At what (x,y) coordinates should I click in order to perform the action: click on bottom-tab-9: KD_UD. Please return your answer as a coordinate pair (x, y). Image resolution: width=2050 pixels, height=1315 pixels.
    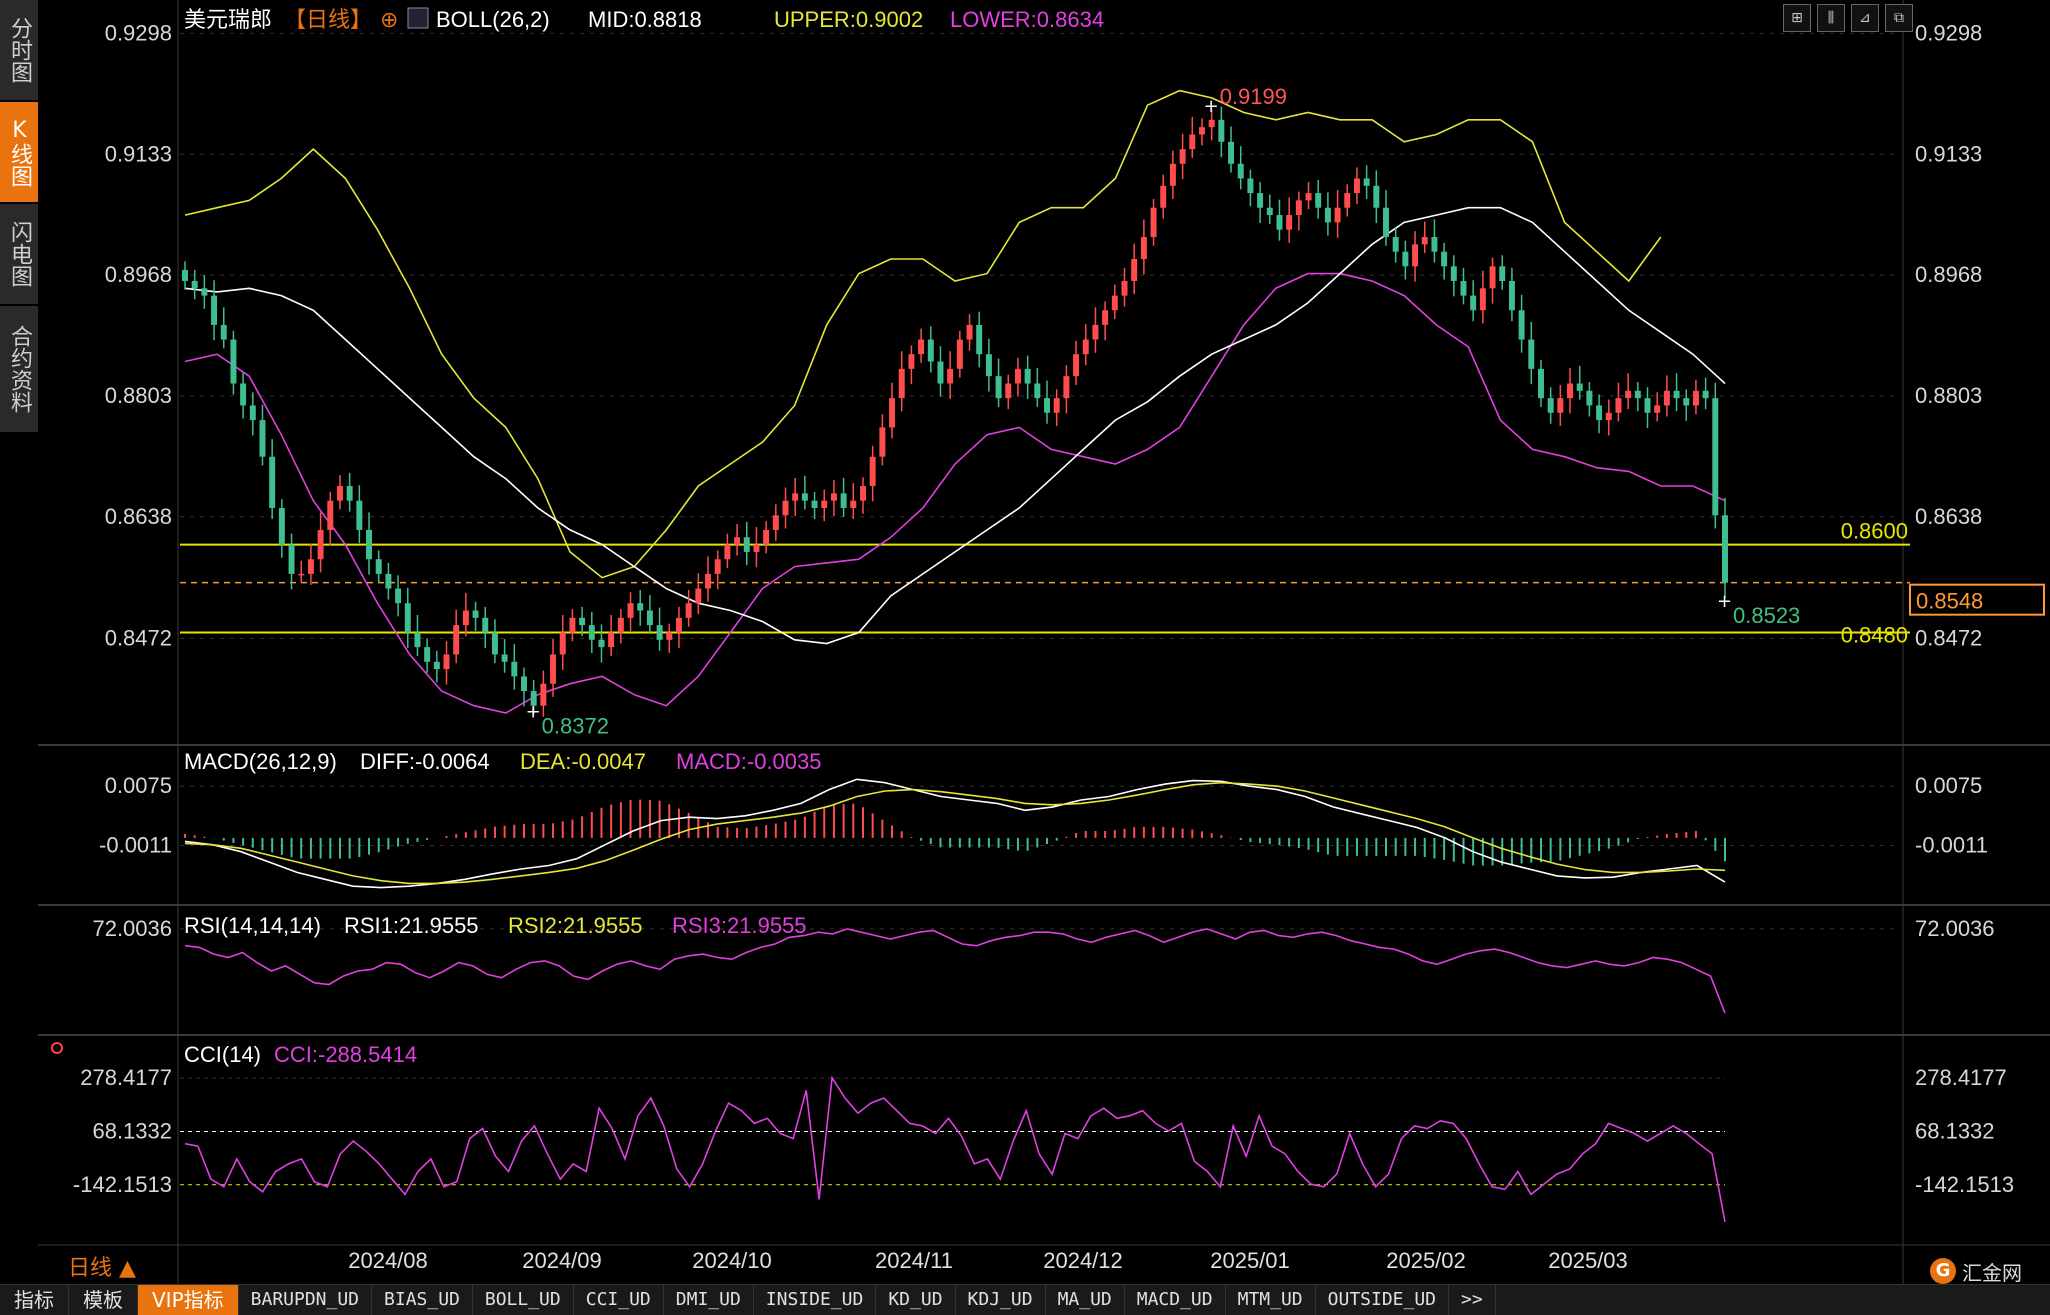
    Looking at the image, I should click on (916, 1300).